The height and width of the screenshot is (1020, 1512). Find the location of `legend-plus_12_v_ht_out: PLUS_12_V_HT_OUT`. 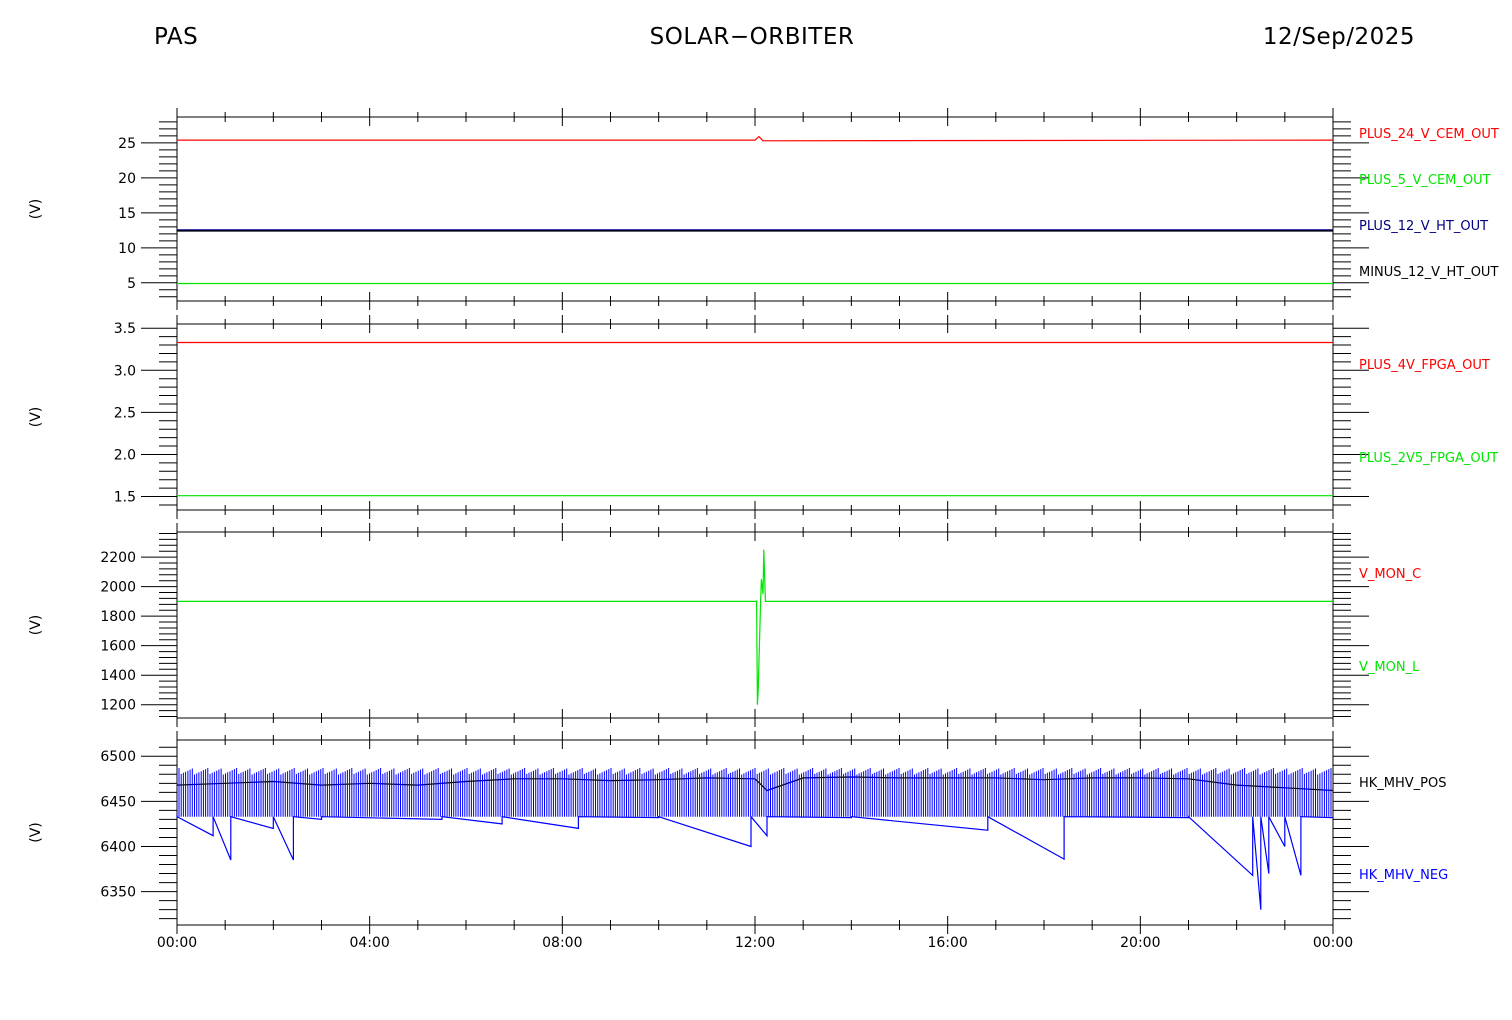

legend-plus_12_v_ht_out: PLUS_12_V_HT_OUT is located at coordinates (1423, 226).